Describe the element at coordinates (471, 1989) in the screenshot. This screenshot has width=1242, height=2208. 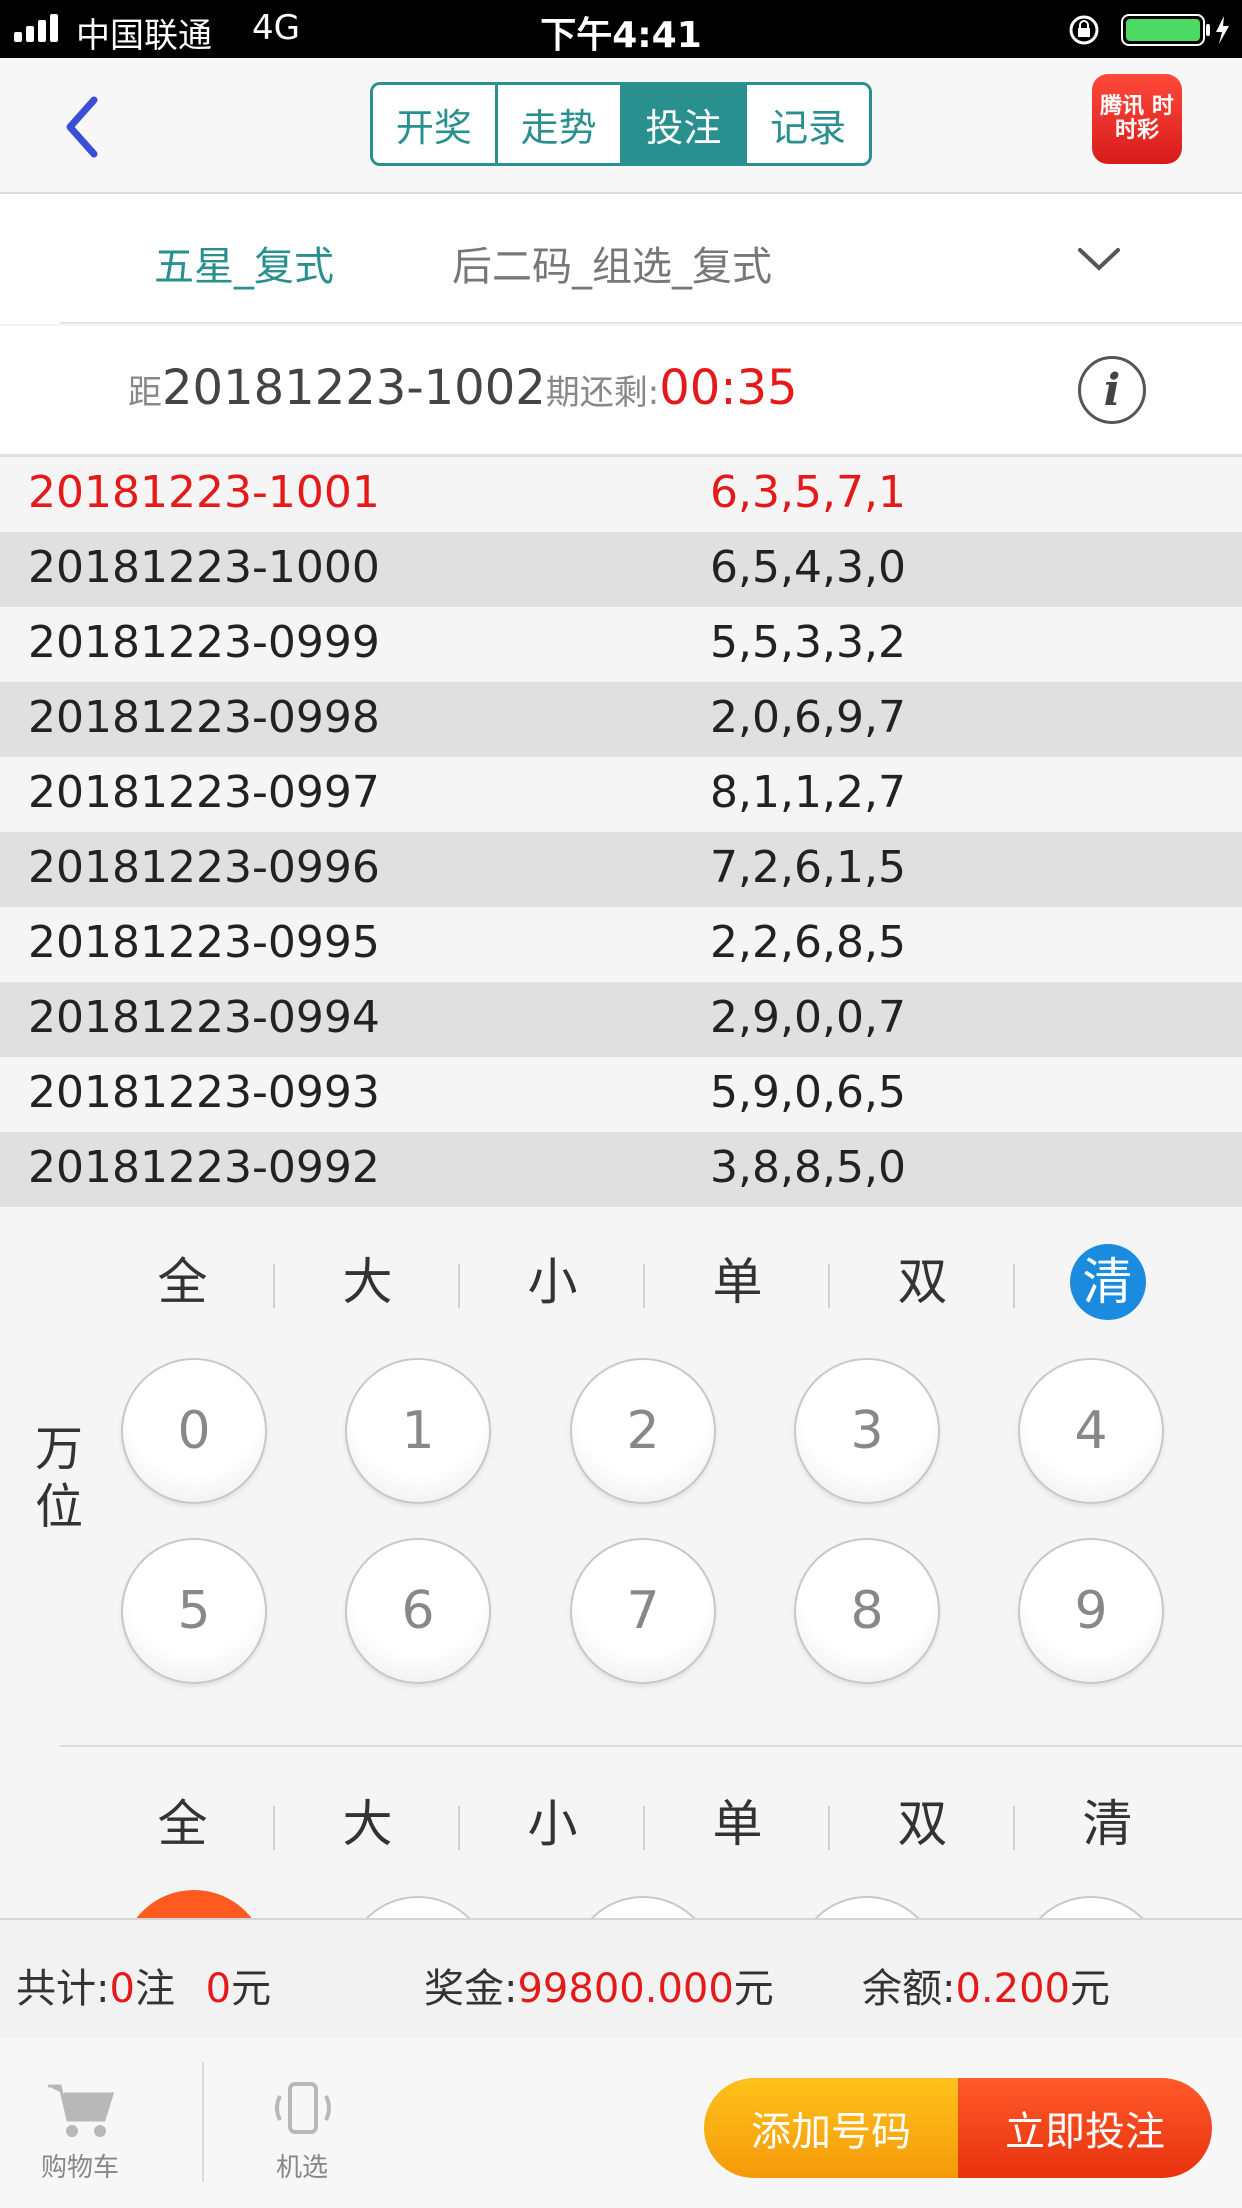
I see `prize-label: 奖金:` at that location.